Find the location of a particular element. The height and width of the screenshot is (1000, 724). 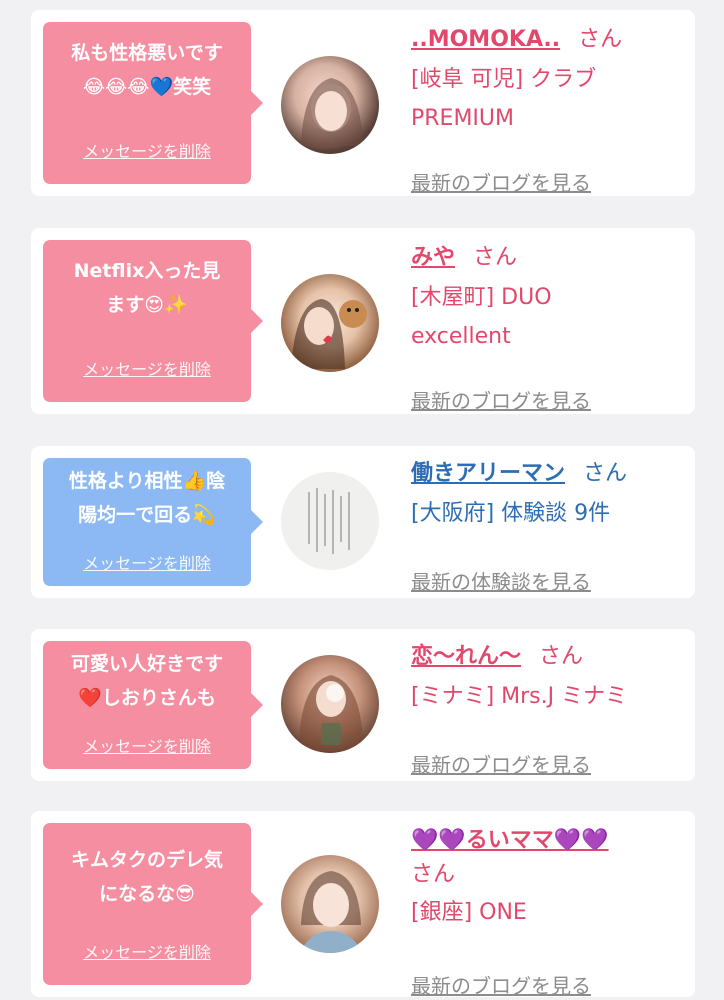

shop-info: [岐阜 可児] クラブ PREMIUM is located at coordinates (504, 99).